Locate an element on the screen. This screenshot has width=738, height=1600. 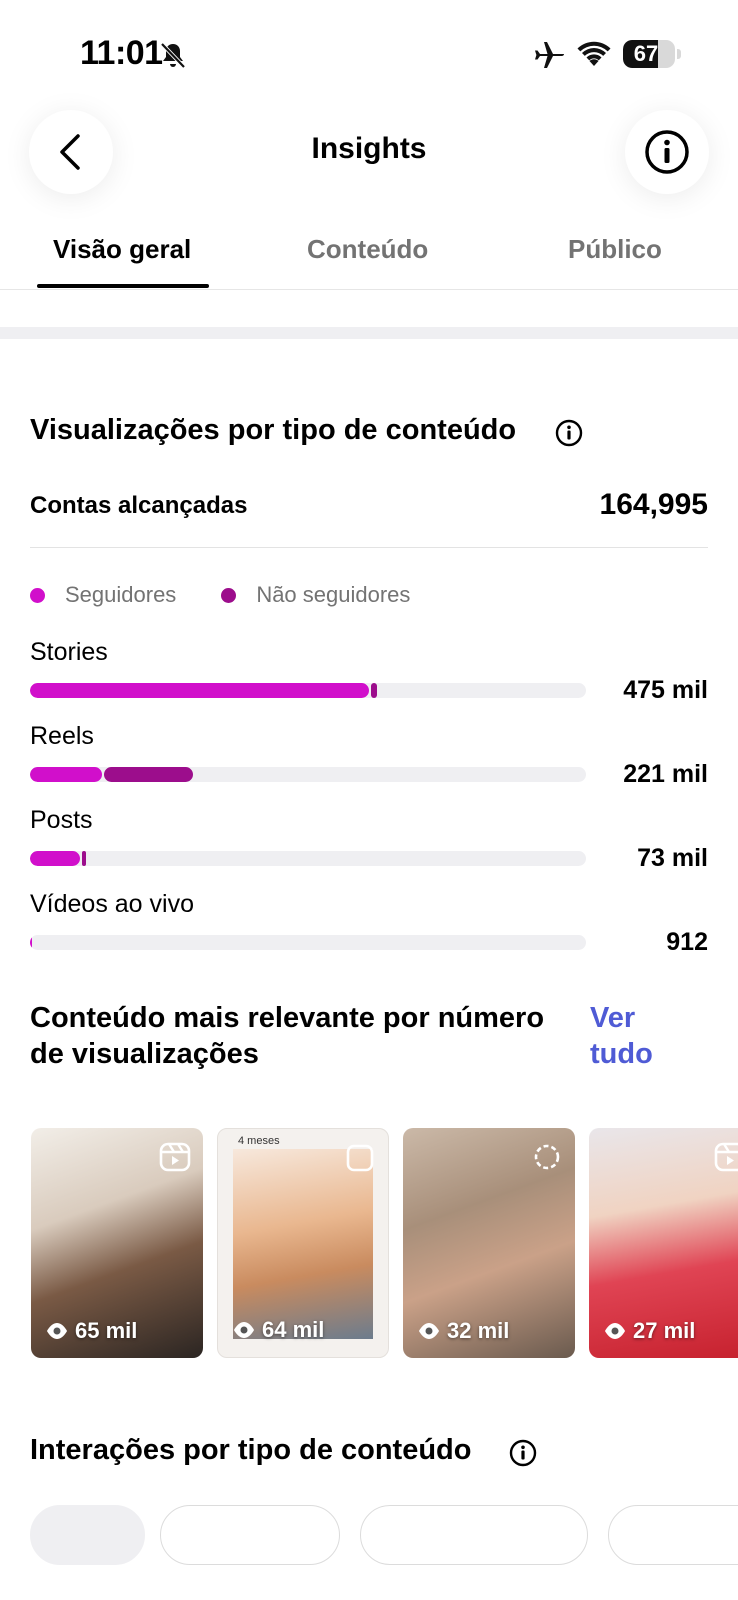
accounts-reached-label: Contas alcançadas is located at coordinates (139, 505).